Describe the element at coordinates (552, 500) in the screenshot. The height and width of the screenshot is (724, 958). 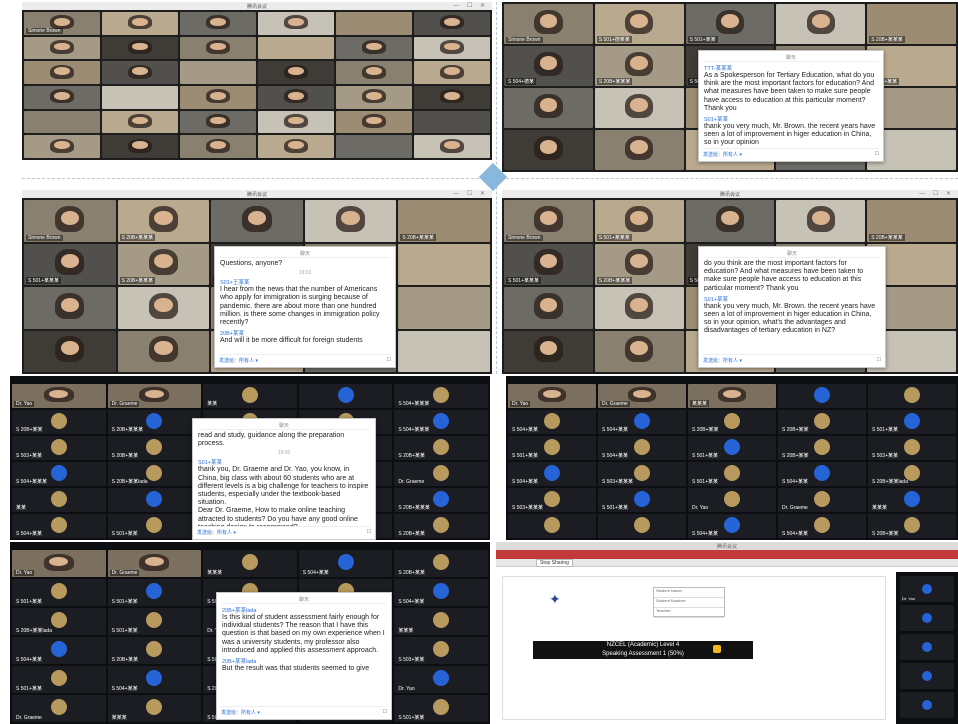
I see `participant-avatar-tile: S 503+某某某` at that location.